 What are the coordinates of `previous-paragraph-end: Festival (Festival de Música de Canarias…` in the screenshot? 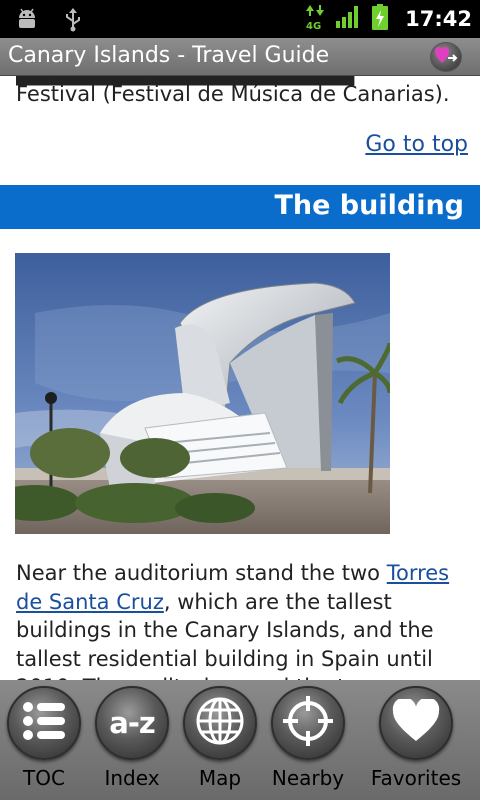 It's located at (233, 94).